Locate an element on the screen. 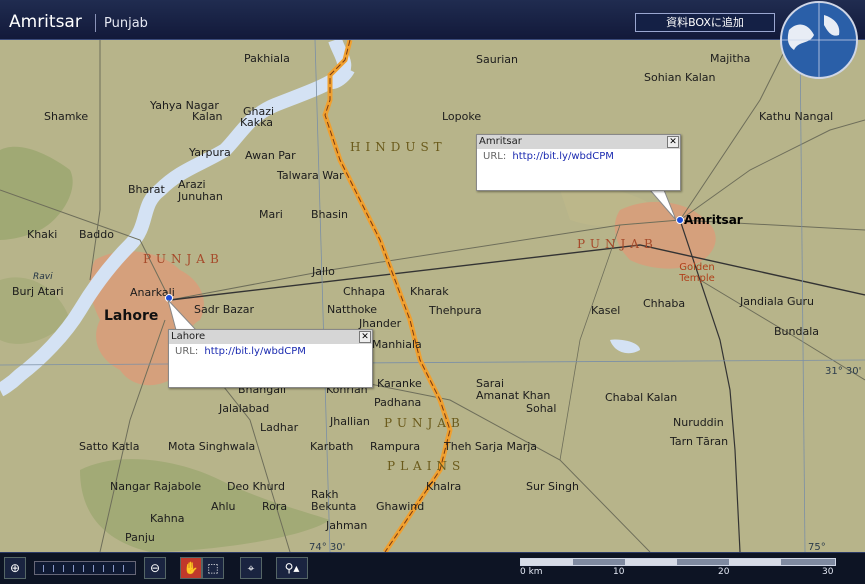 The width and height of the screenshot is (865, 584). pin-icon: ⚲▴ is located at coordinates (292, 568).